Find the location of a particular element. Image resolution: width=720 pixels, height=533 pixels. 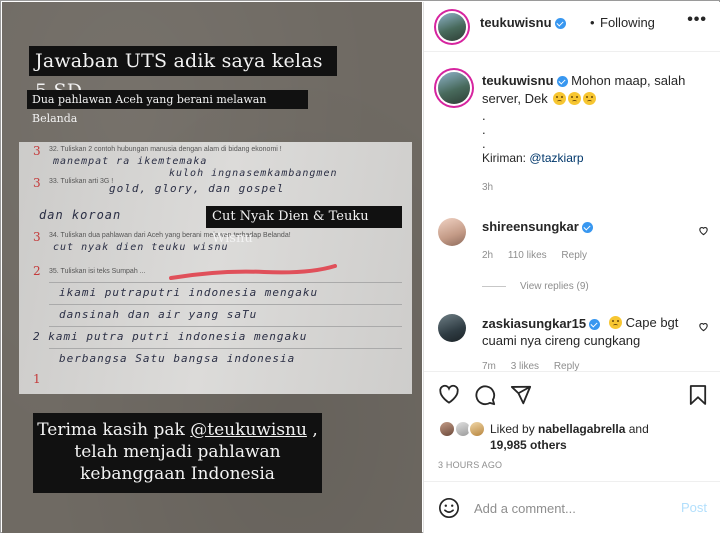

answer-33b: dan koroan is located at coordinates (80, 215).